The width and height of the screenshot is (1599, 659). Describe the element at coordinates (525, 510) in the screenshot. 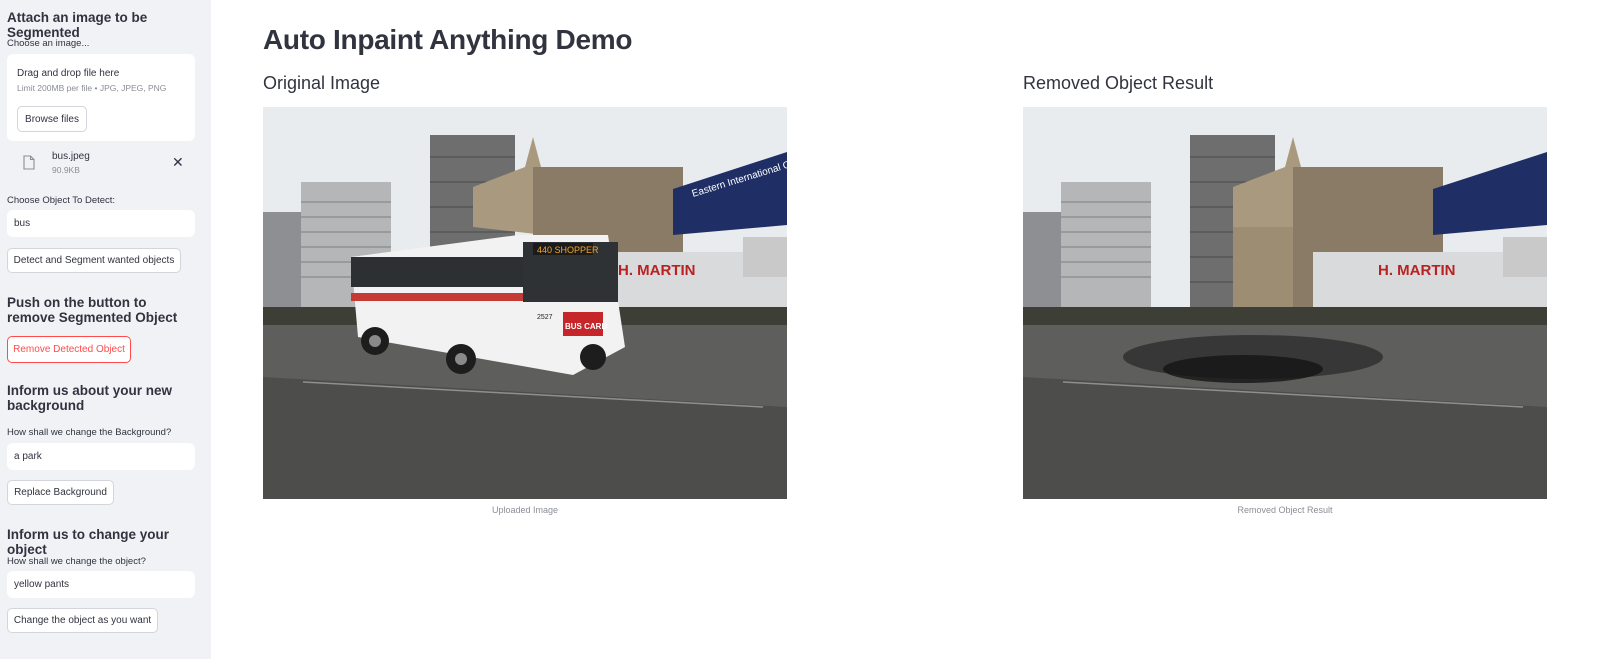

I see `original-caption: Uploaded Image` at that location.